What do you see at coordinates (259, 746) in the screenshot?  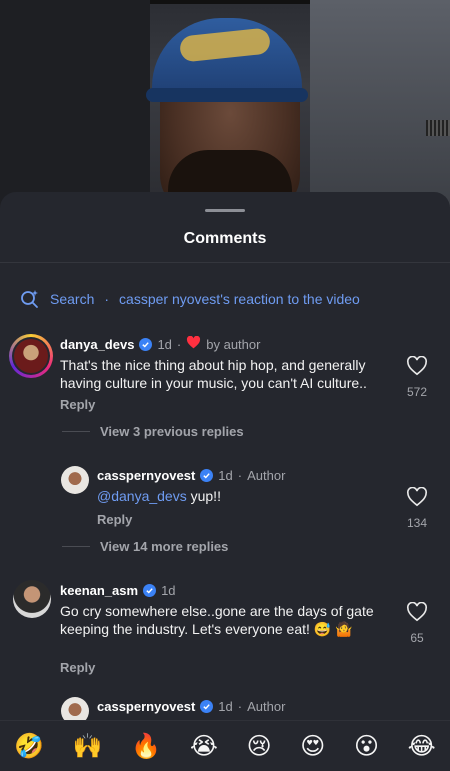 I see `emoji-crying: 😢` at bounding box center [259, 746].